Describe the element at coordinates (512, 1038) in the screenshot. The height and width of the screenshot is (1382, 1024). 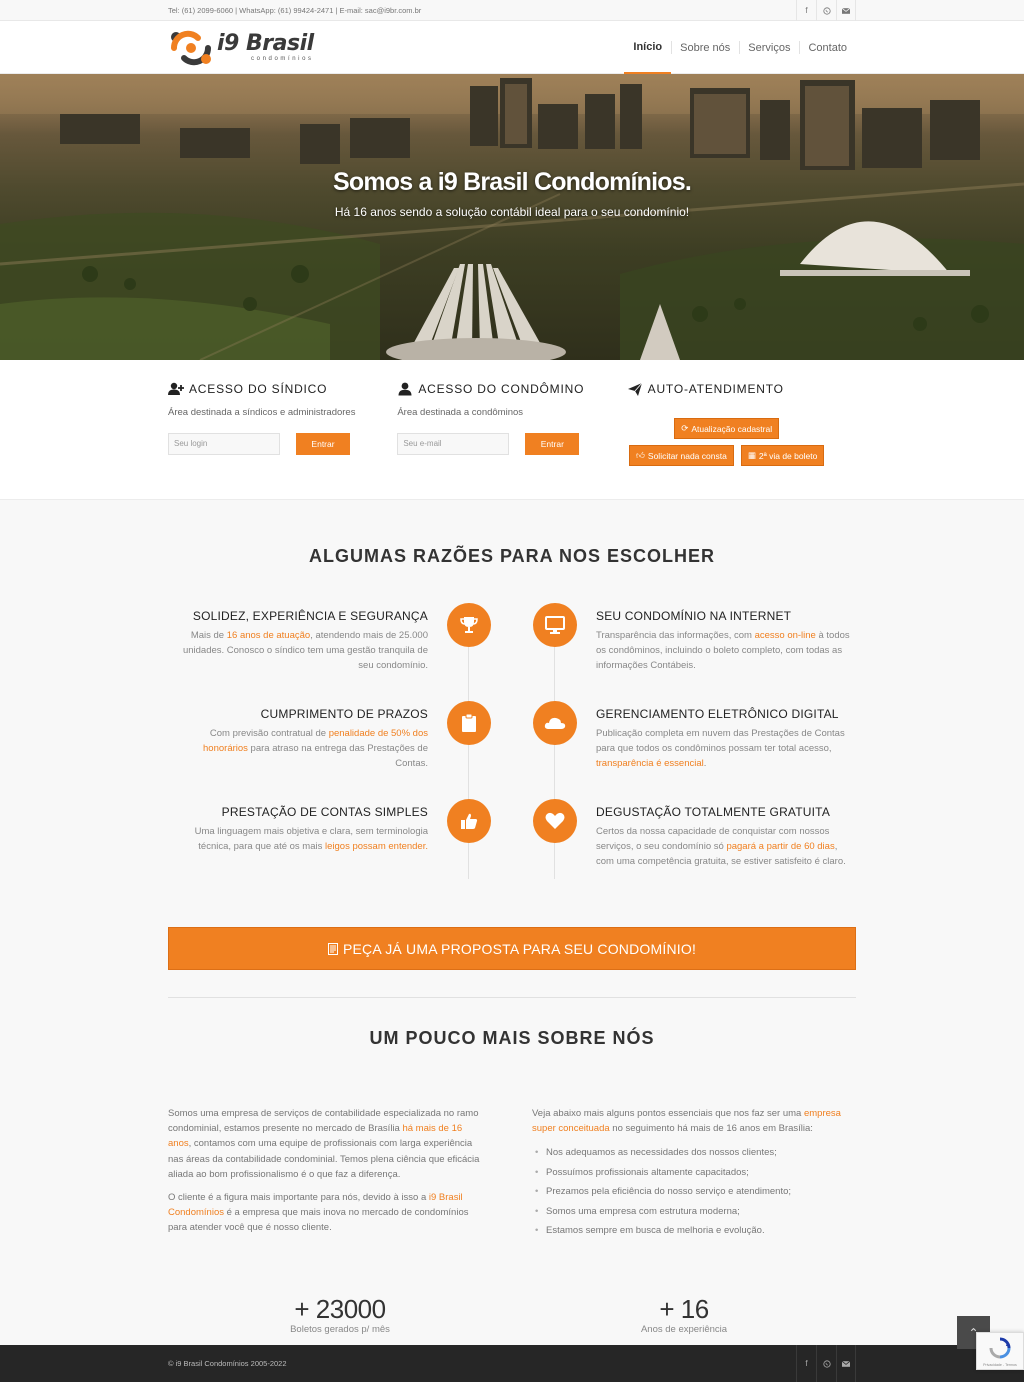
I see `about-title: UM POUCO MAIS SOBRE NÓS` at that location.